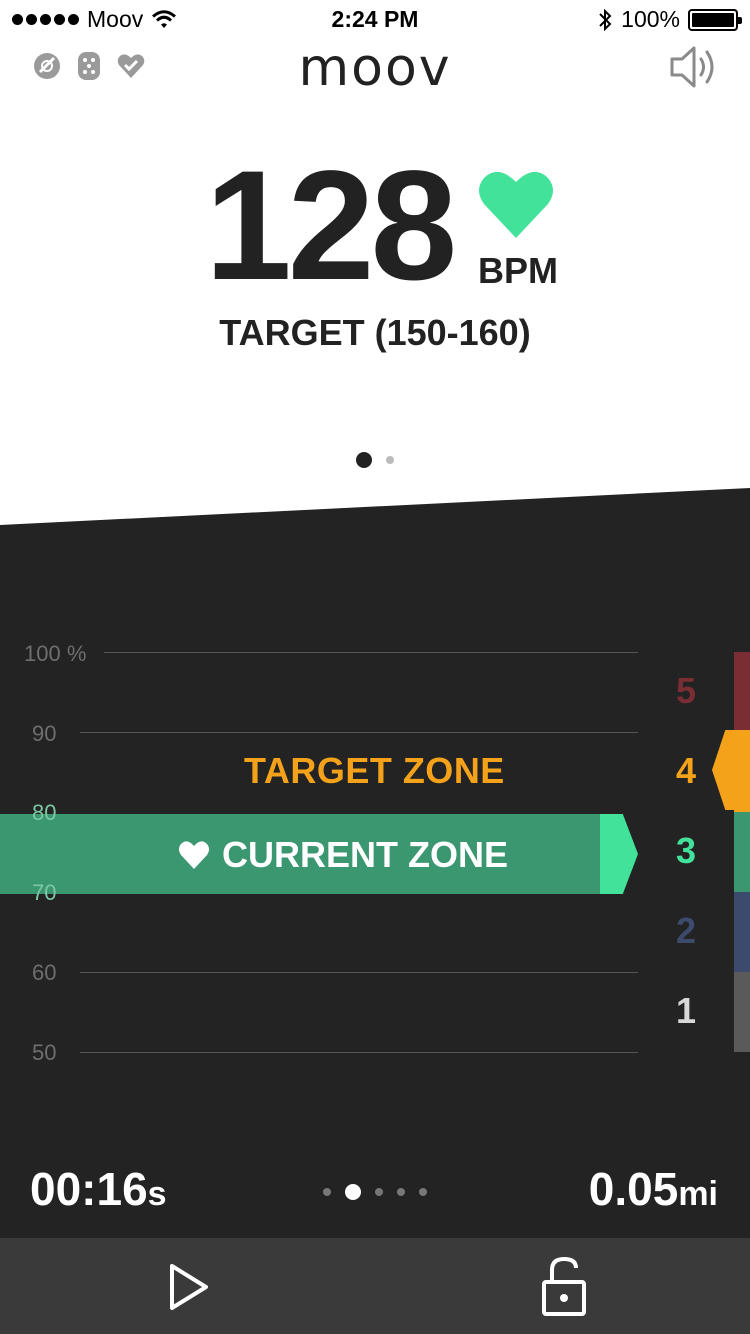 The height and width of the screenshot is (1334, 750). I want to click on bottom-toolbar, so click(375, 1286).